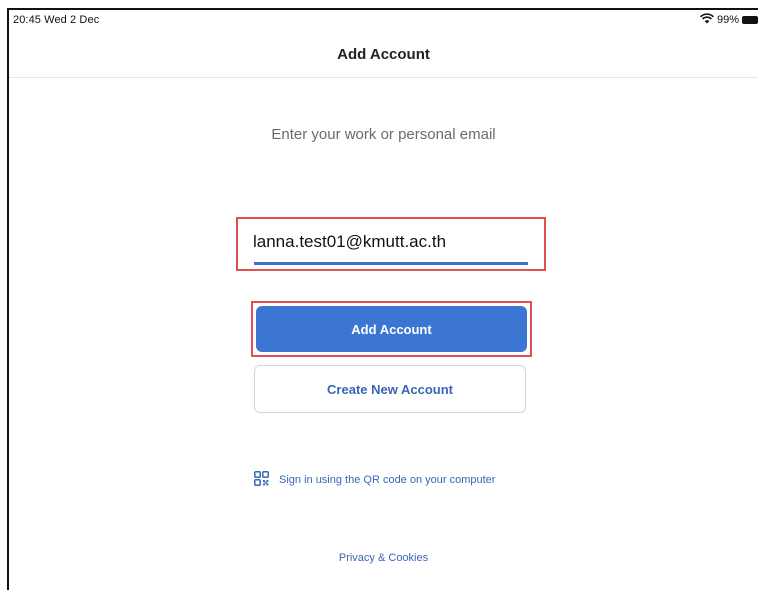 The height and width of the screenshot is (590, 758). Describe the element at coordinates (383, 134) in the screenshot. I see `email-prompt: Enter your work or personal email` at that location.